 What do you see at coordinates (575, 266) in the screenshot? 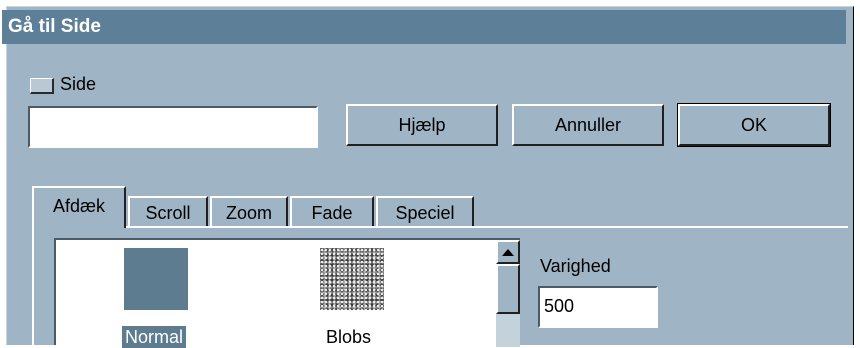
I see `duration-label: Varighed` at bounding box center [575, 266].